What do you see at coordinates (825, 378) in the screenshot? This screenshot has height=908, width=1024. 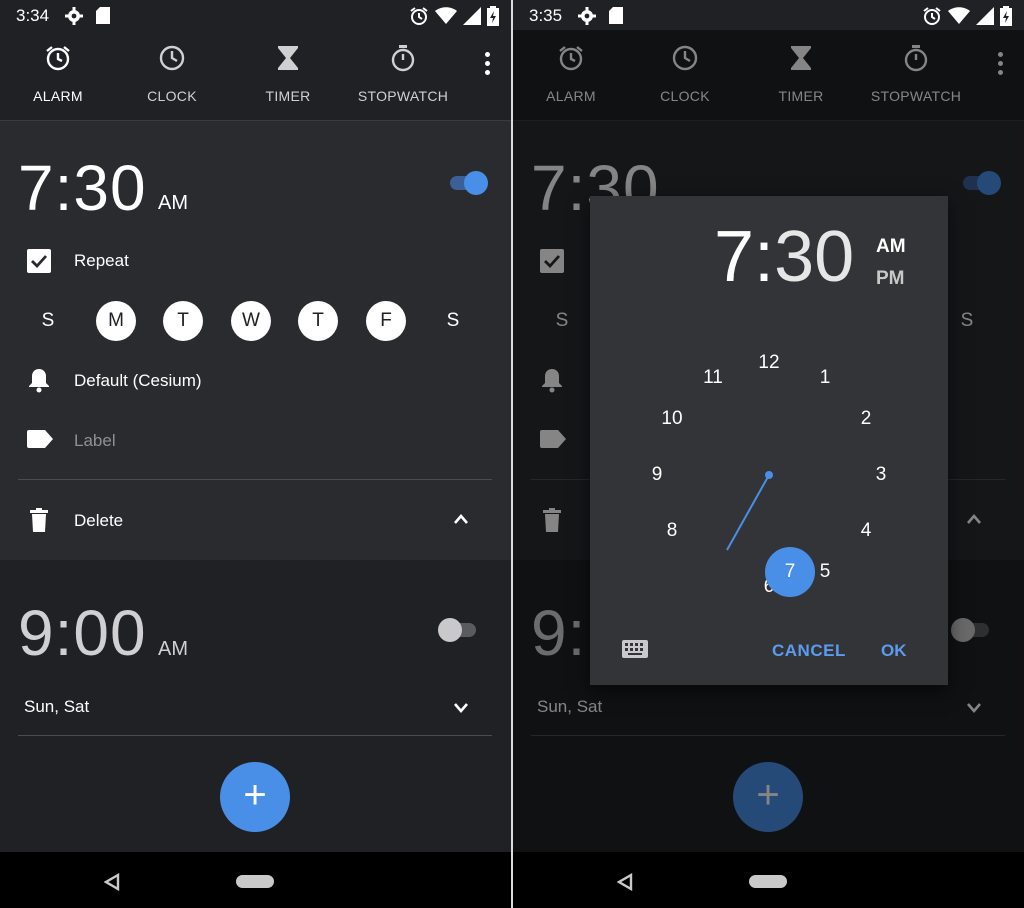 I see `clock-number-1: 1` at bounding box center [825, 378].